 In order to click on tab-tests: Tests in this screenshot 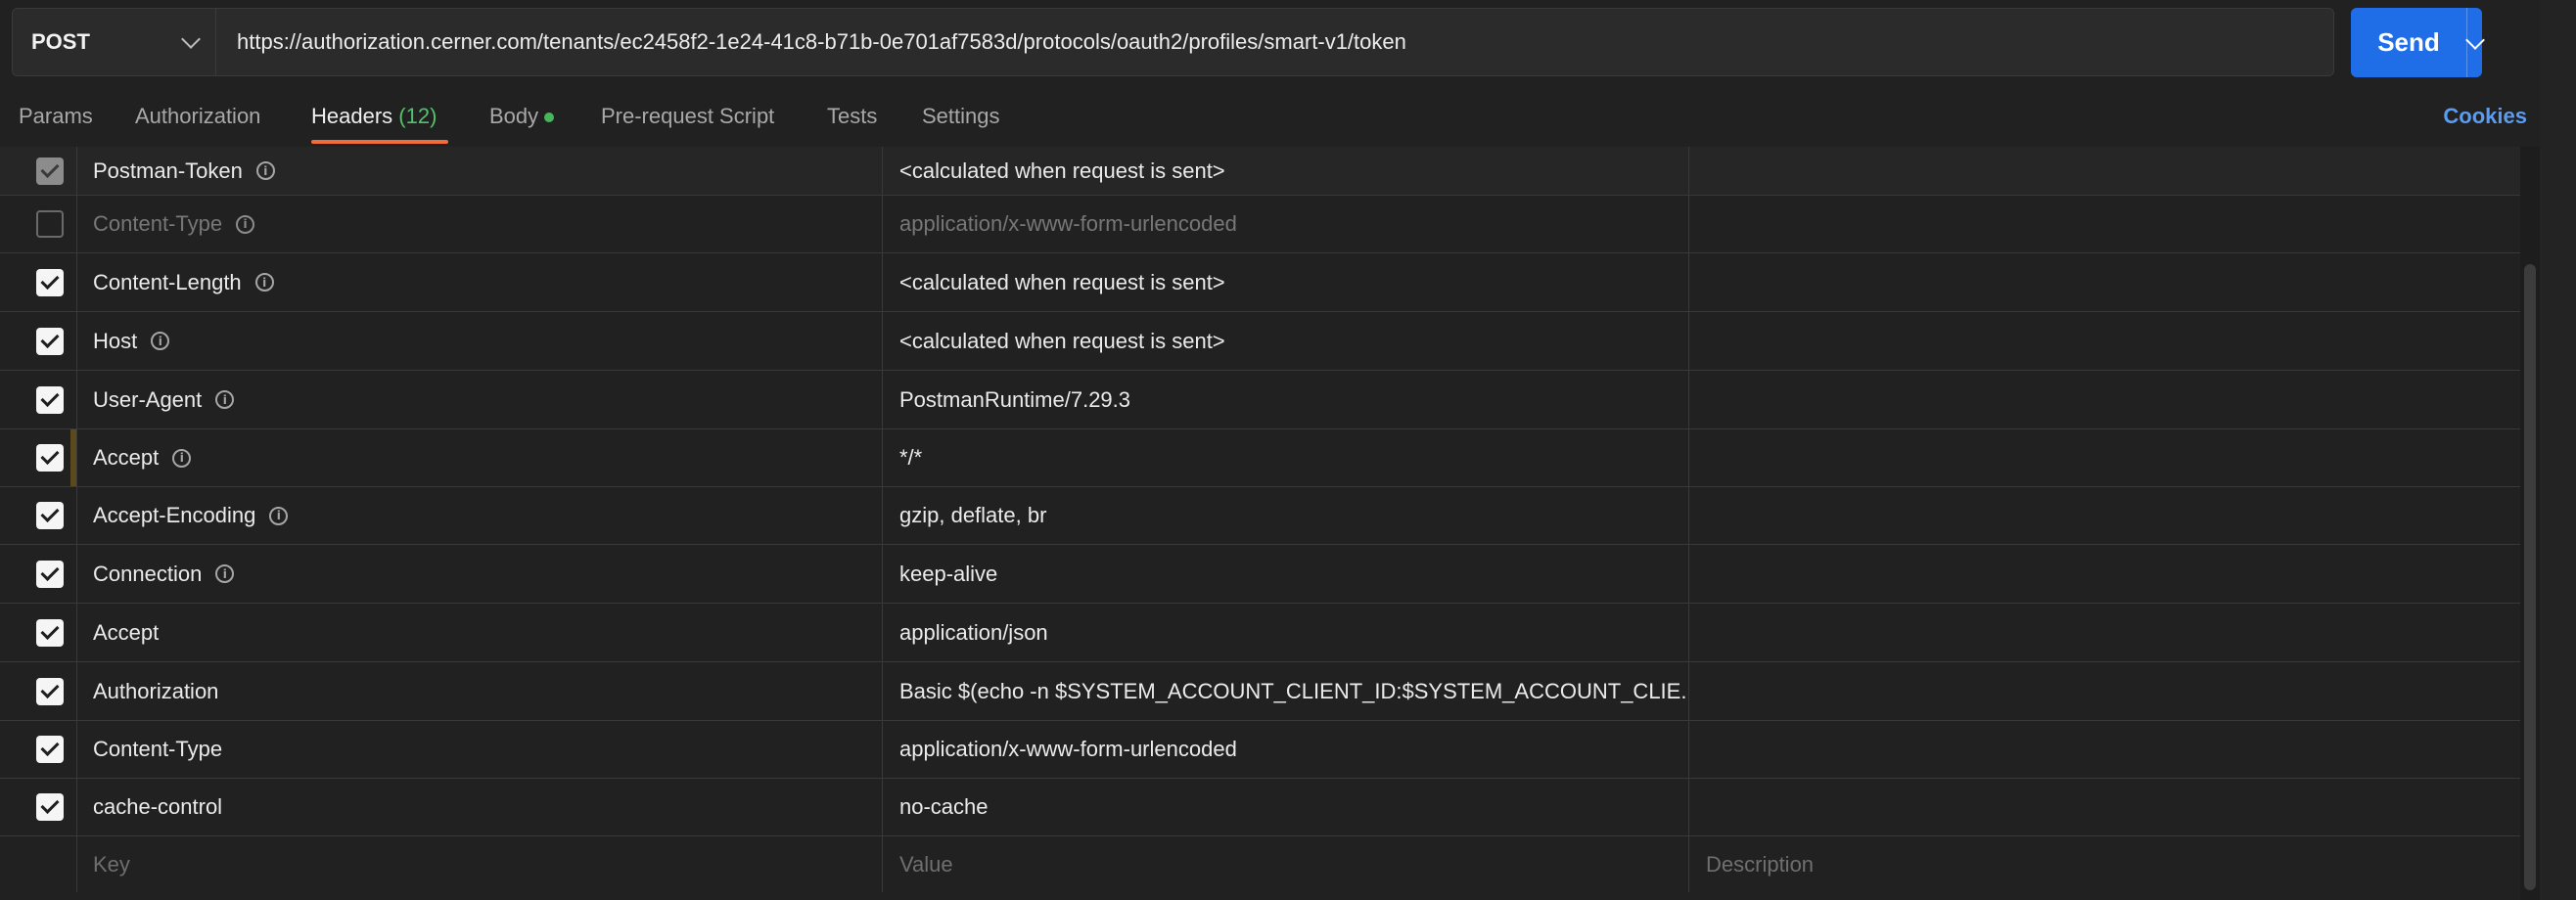, I will do `click(852, 116)`.